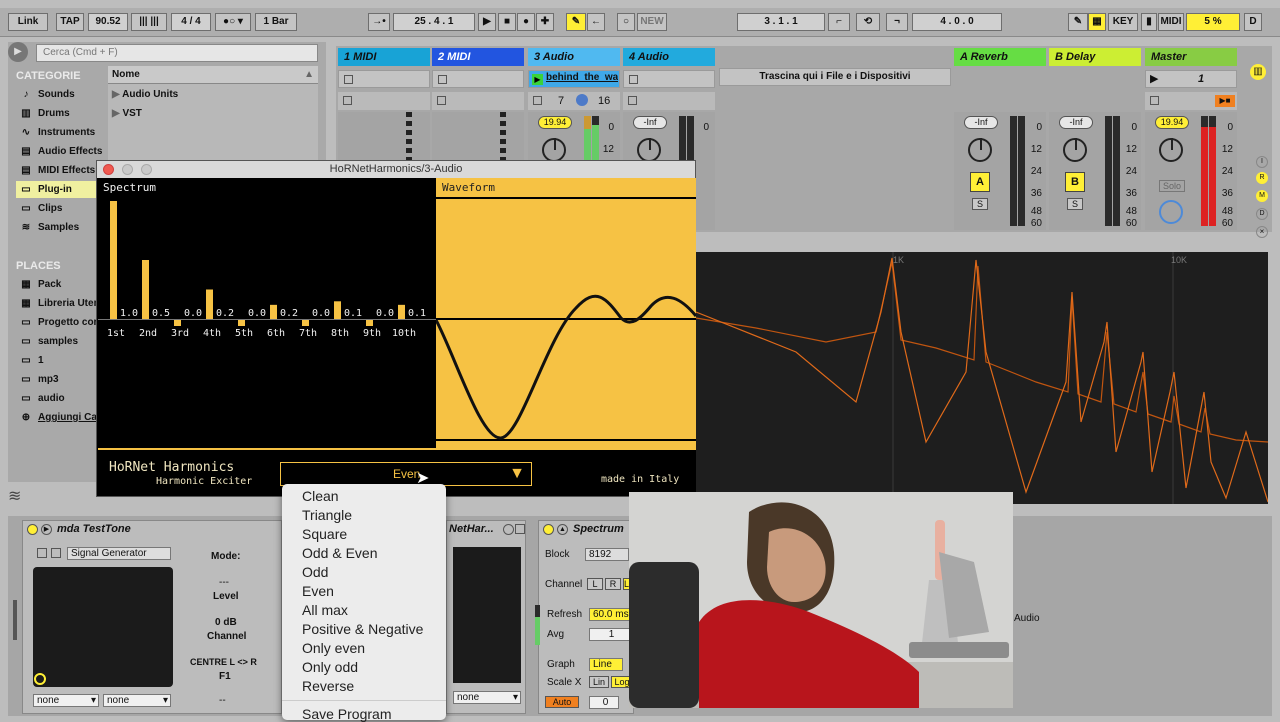 The width and height of the screenshot is (1280, 722). I want to click on output-channel: 16, so click(604, 101).